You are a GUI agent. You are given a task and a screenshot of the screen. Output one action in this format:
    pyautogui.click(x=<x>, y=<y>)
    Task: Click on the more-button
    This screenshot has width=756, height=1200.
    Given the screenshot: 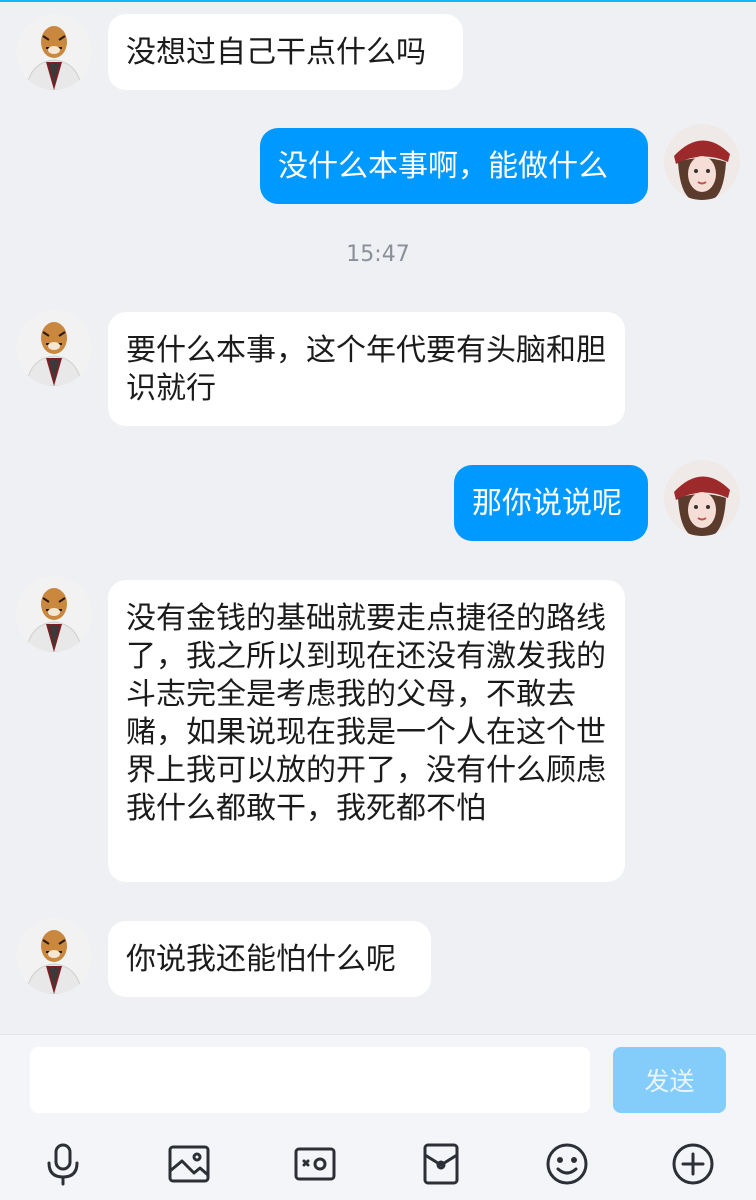 What is the action you would take?
    pyautogui.click(x=693, y=1164)
    